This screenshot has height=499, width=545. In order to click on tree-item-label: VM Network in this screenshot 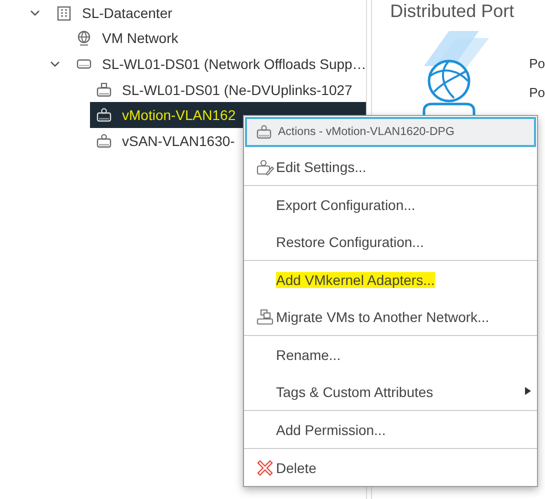, I will do `click(140, 38)`.